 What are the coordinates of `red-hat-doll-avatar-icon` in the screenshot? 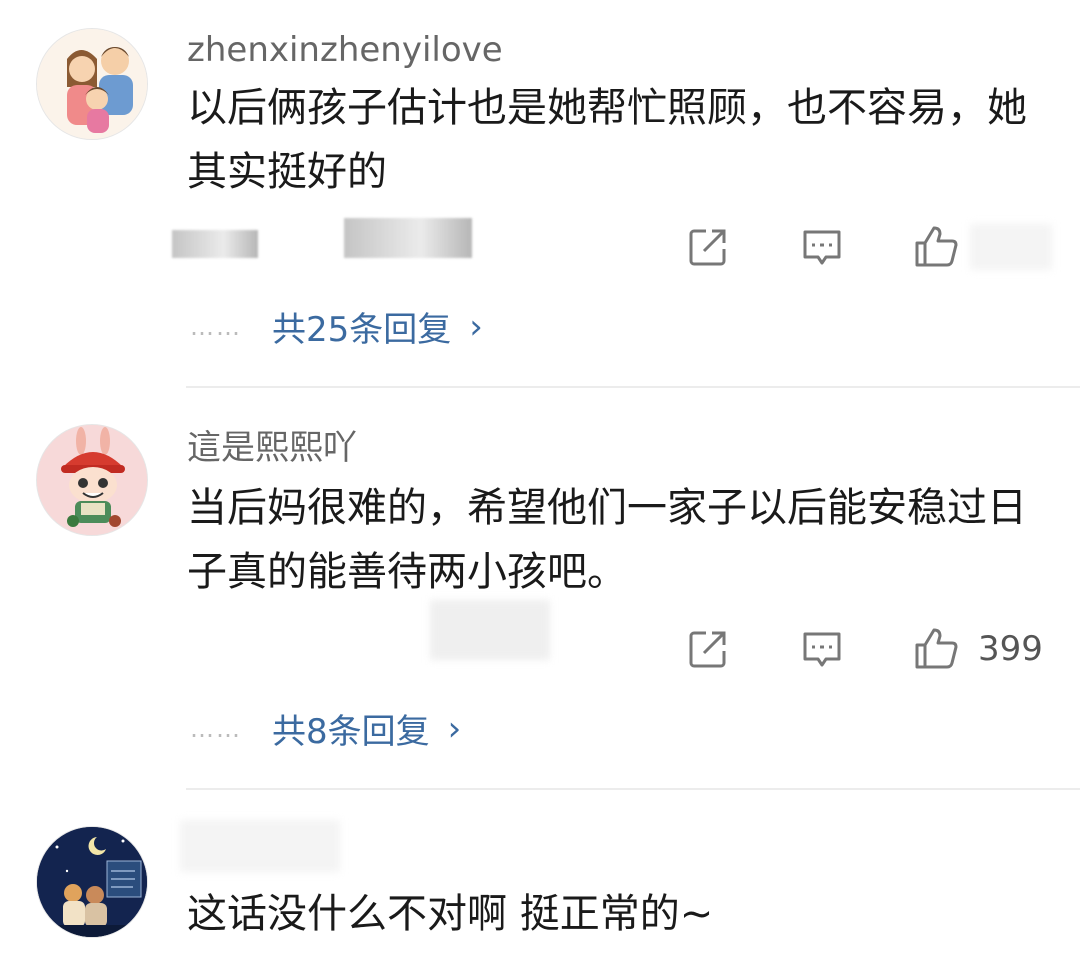 It's located at (92, 480).